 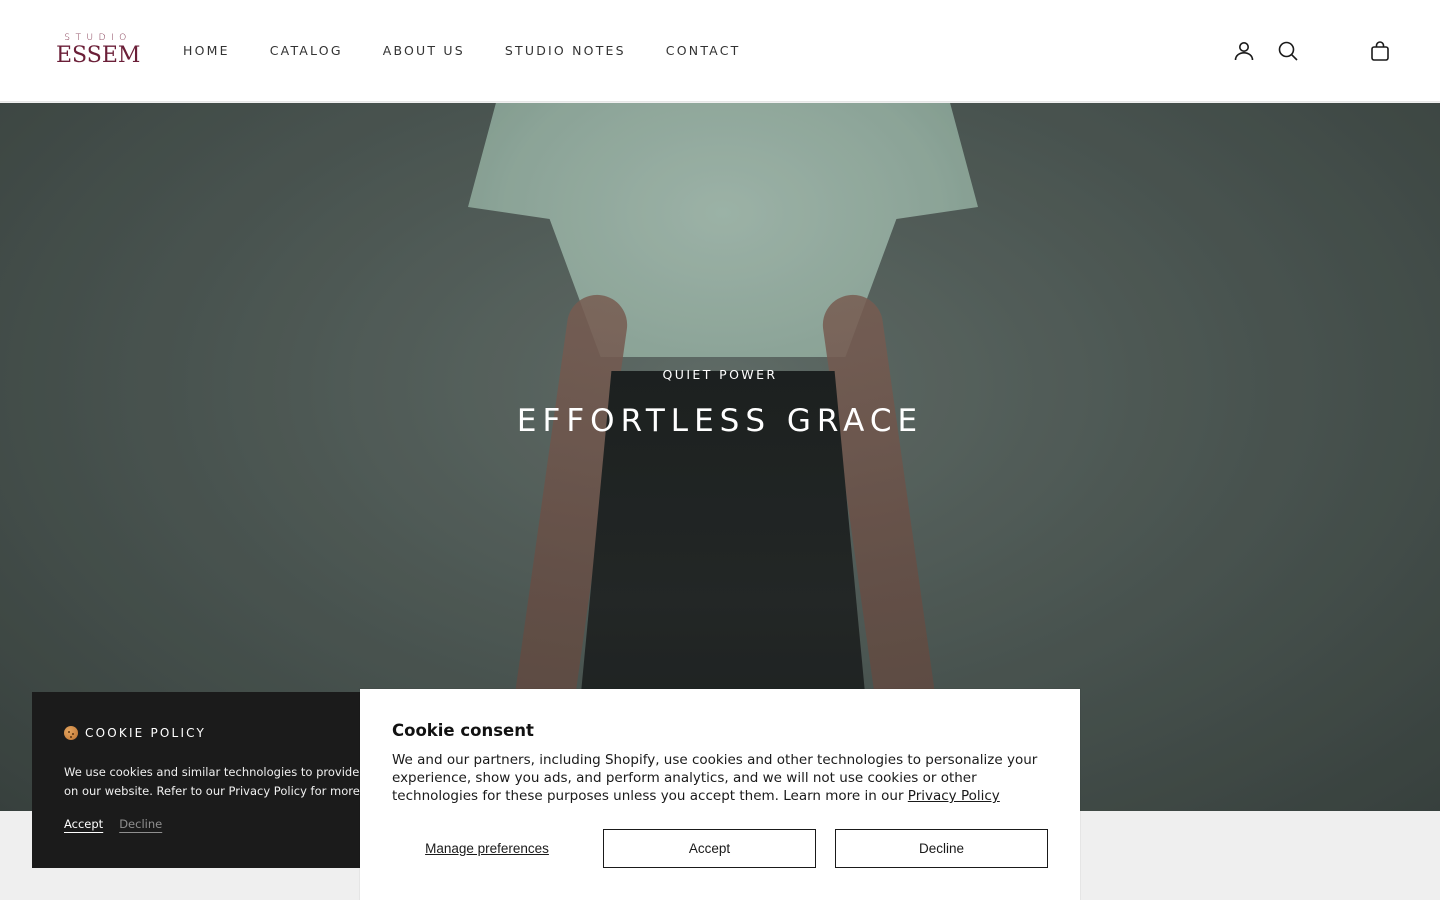 I want to click on search-icon, so click(x=1288, y=51).